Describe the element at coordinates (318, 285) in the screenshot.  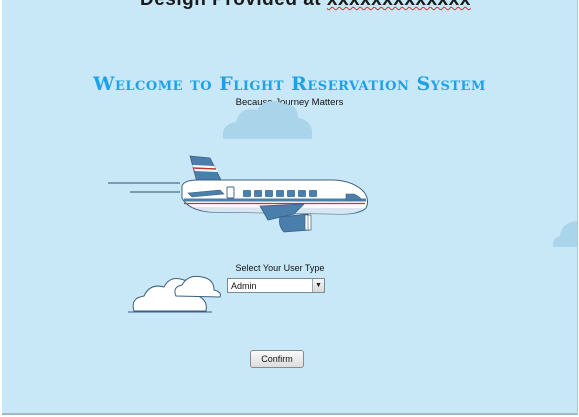
I see `chevron-down-icon: ▼` at that location.